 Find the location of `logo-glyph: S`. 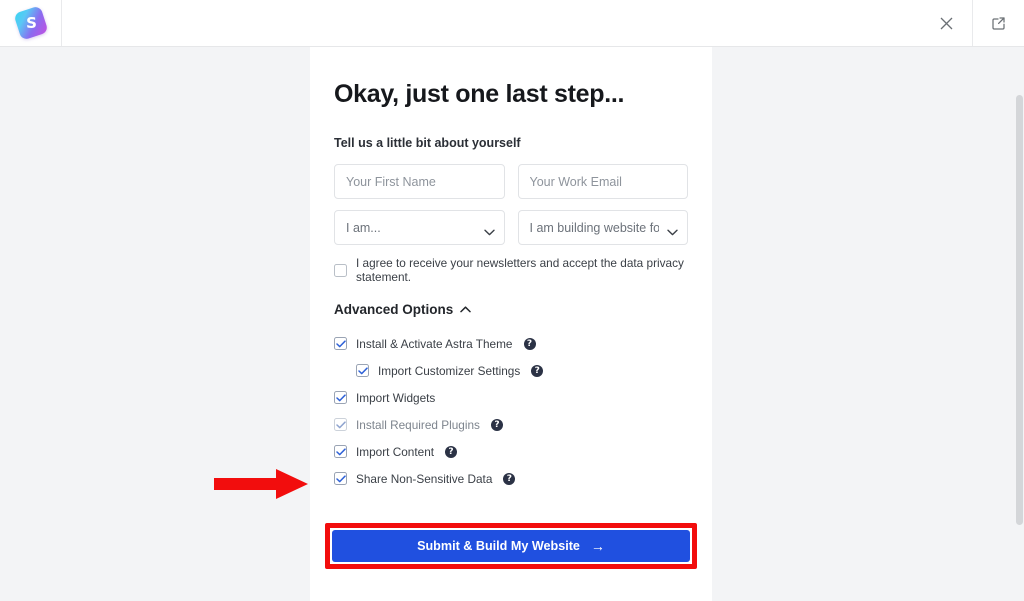

logo-glyph: S is located at coordinates (30, 22).